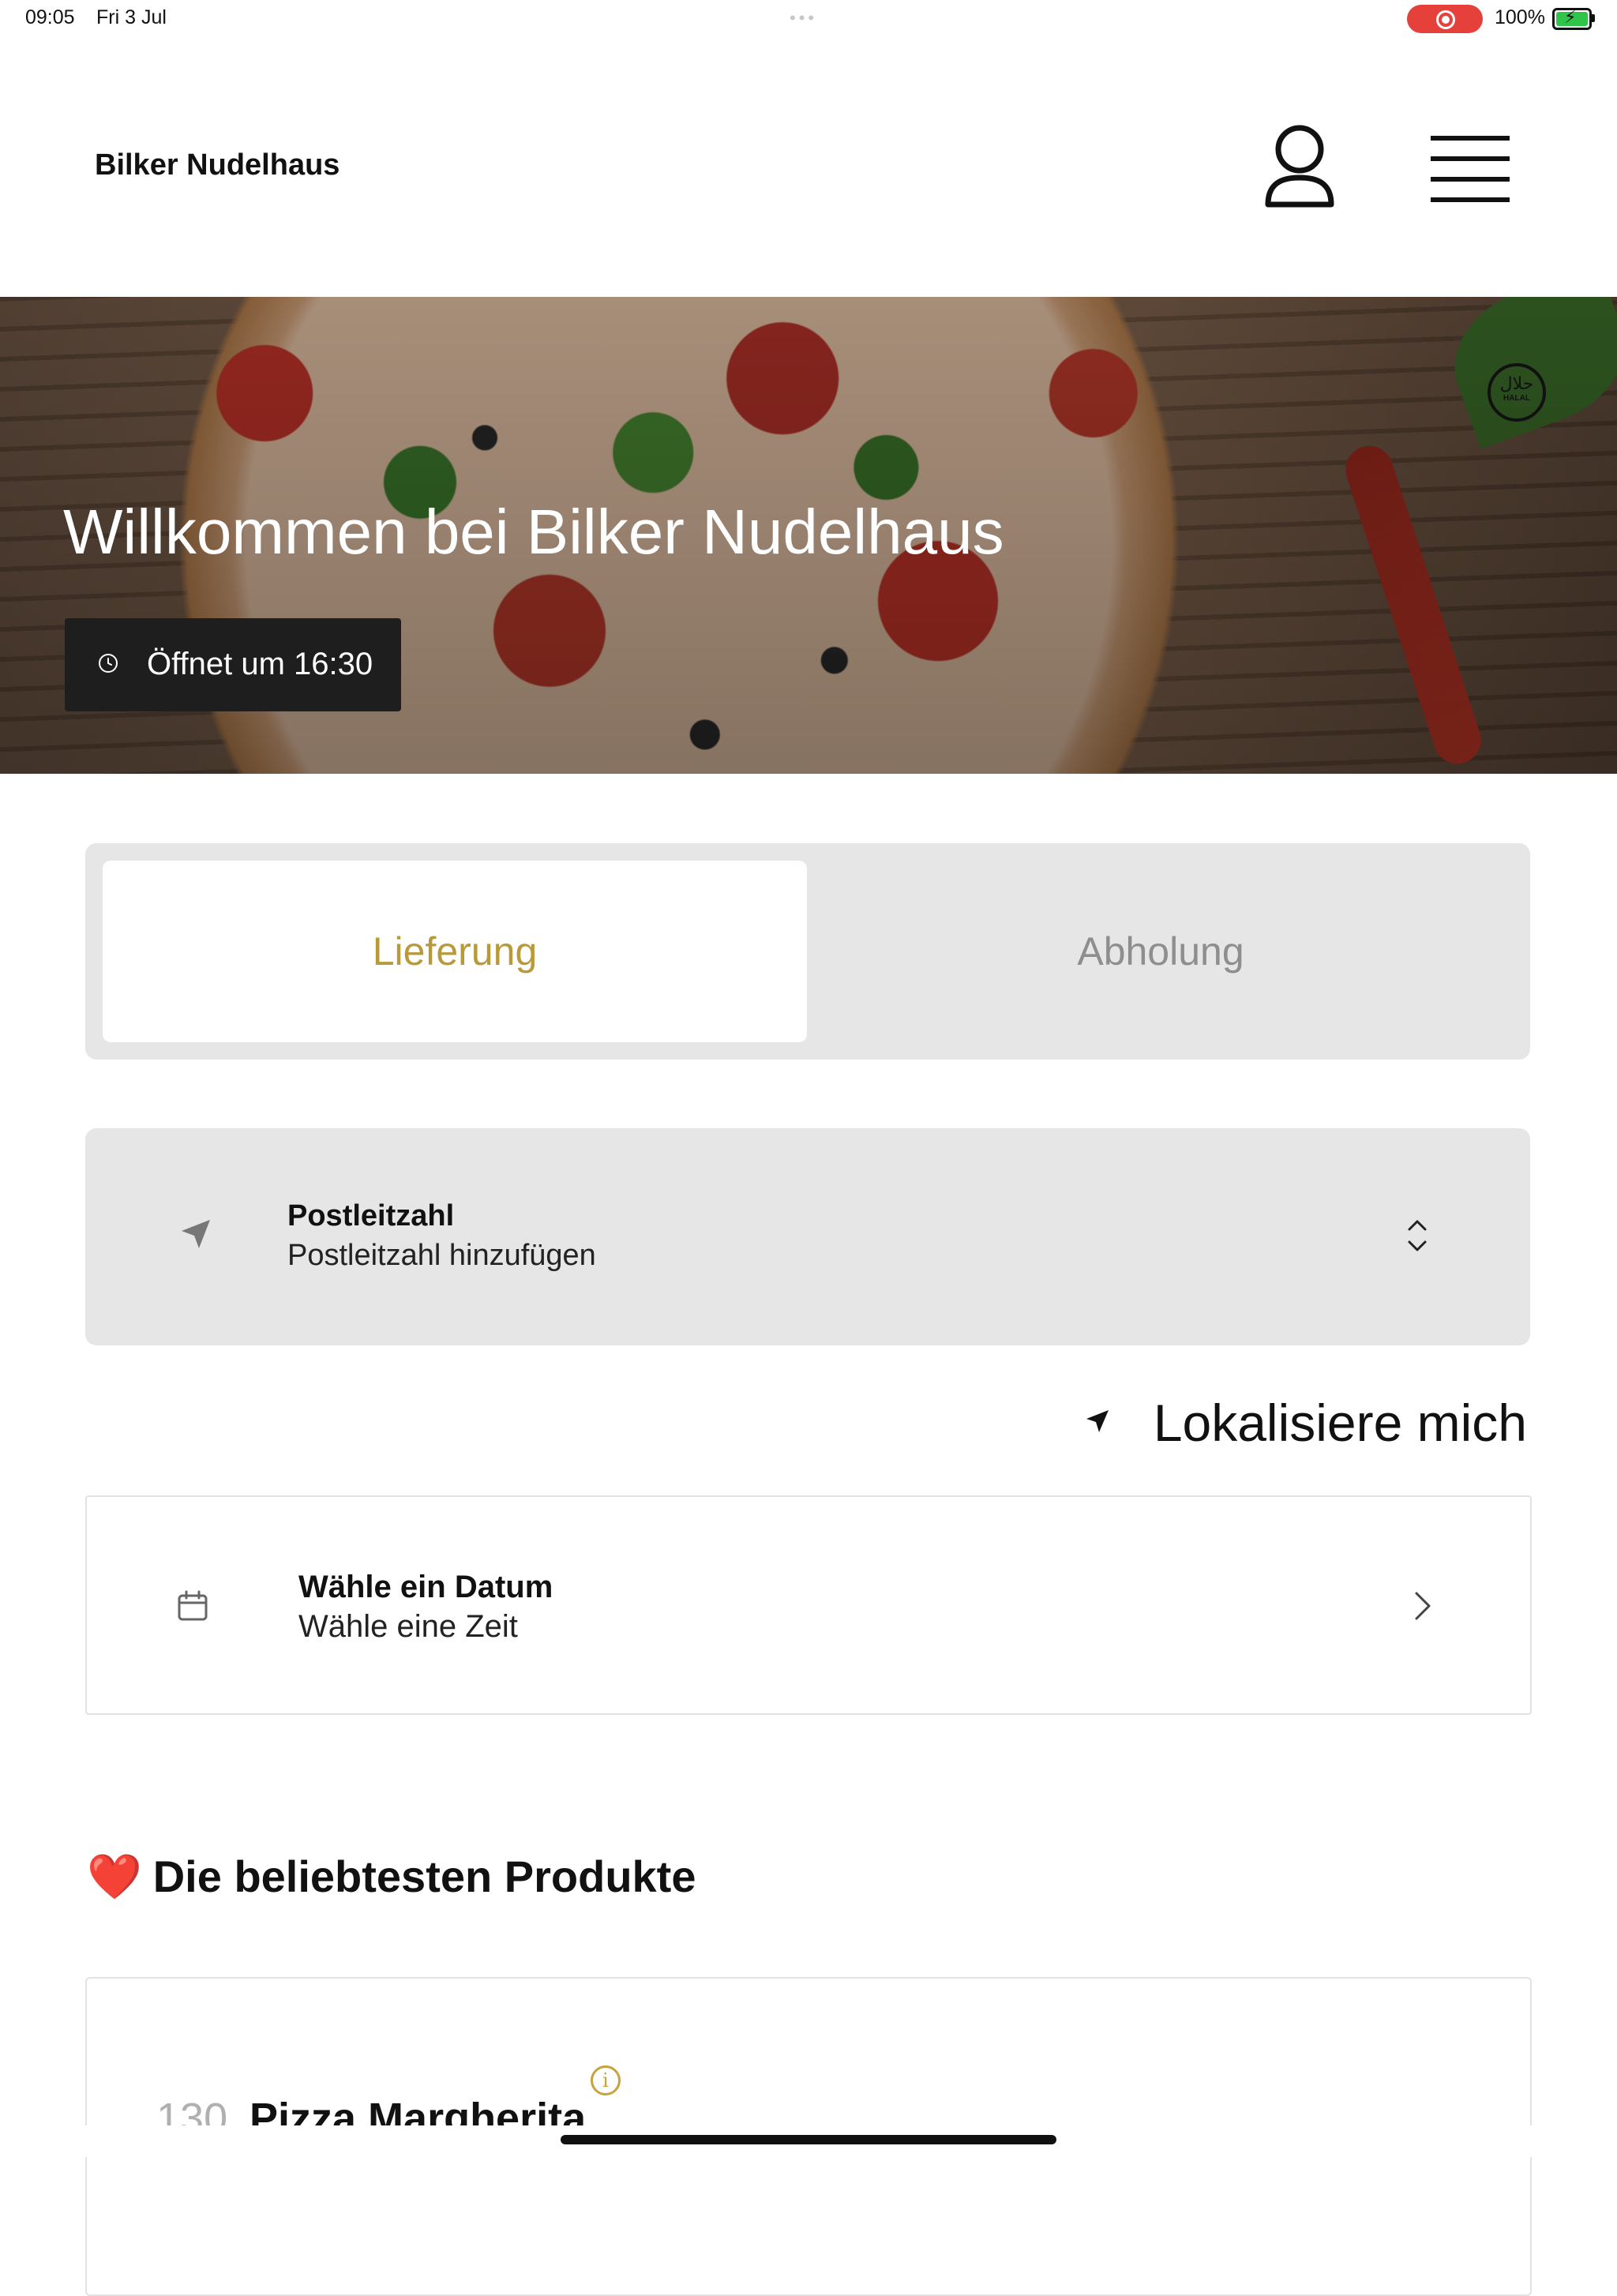 Image resolution: width=1617 pixels, height=2296 pixels. Describe the element at coordinates (808, 2139) in the screenshot. I see `home-indicator` at that location.